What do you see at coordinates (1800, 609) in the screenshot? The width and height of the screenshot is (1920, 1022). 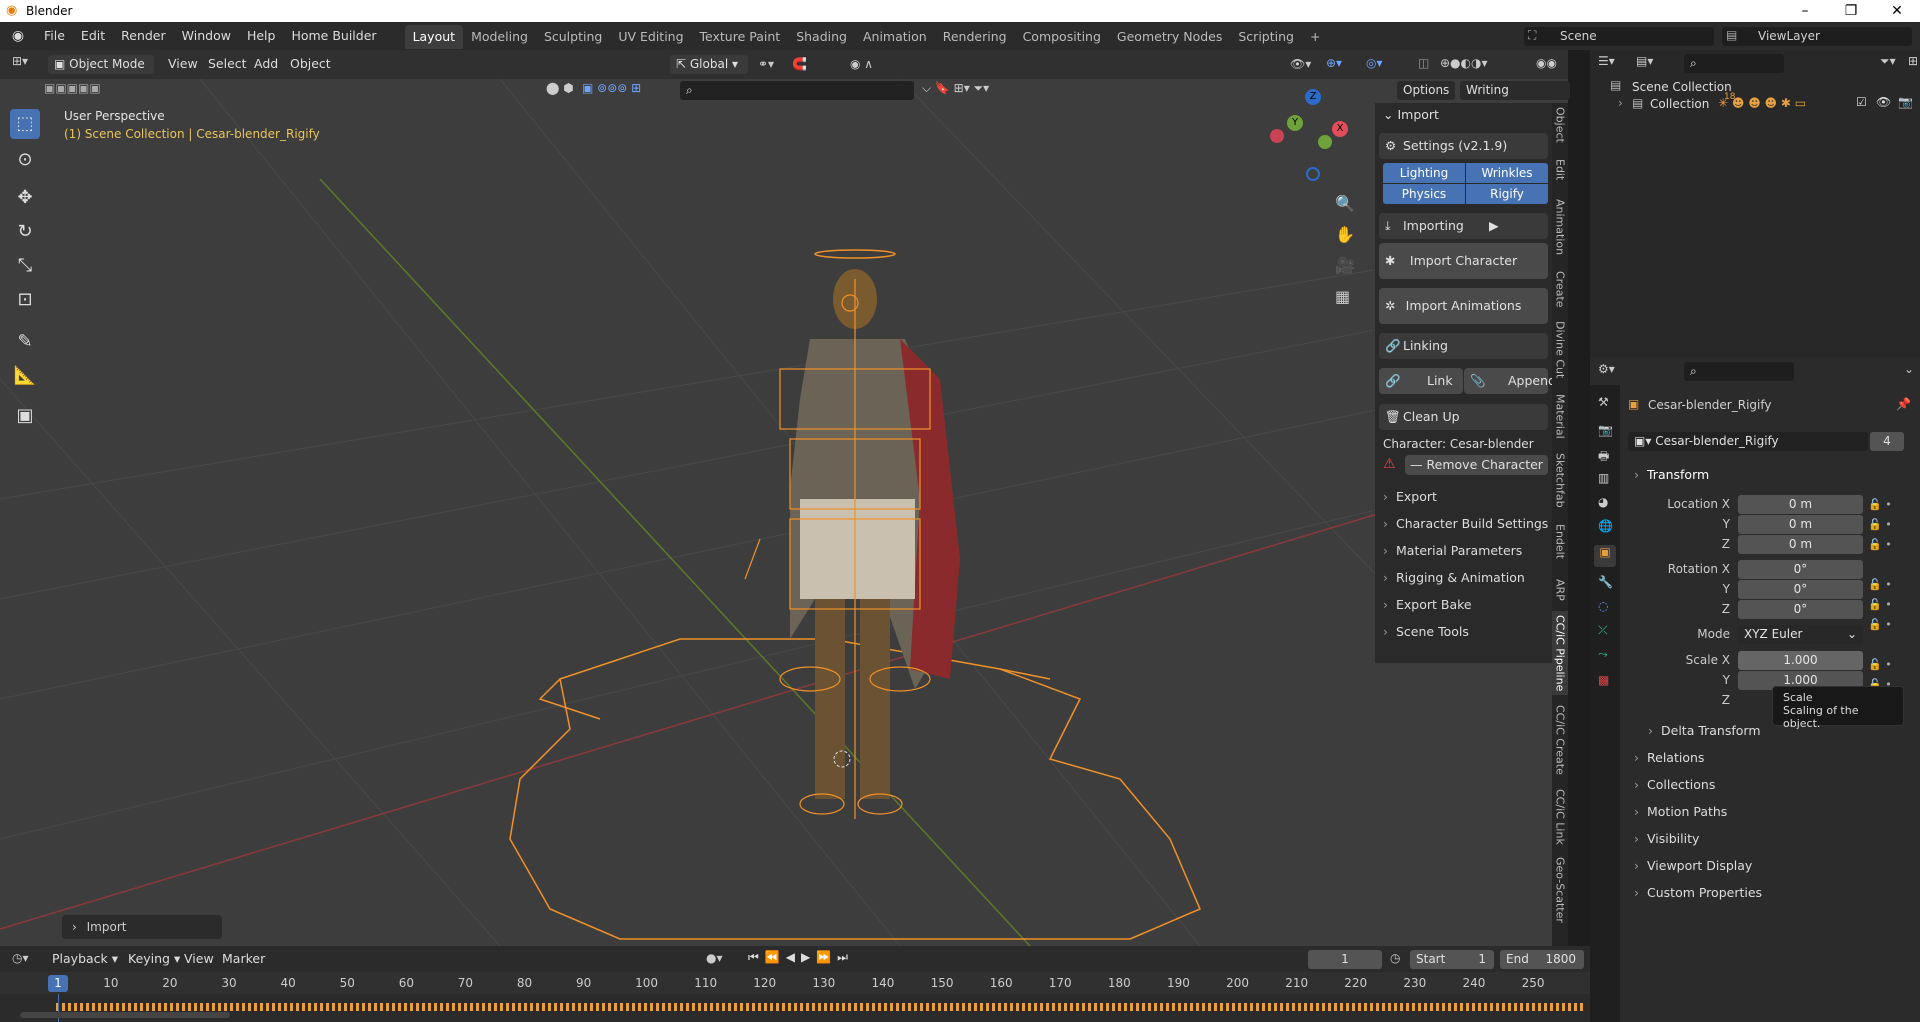 I see `rotation-z-field: 0°` at bounding box center [1800, 609].